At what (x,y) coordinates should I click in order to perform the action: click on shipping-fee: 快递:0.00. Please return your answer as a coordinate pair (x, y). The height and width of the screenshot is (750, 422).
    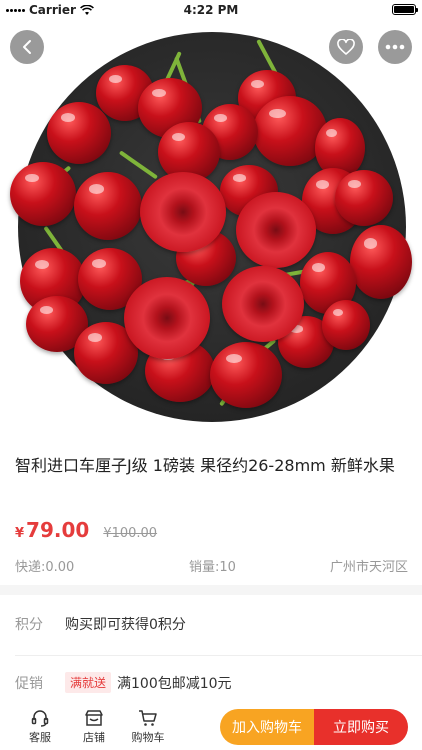
    Looking at the image, I should click on (45, 567).